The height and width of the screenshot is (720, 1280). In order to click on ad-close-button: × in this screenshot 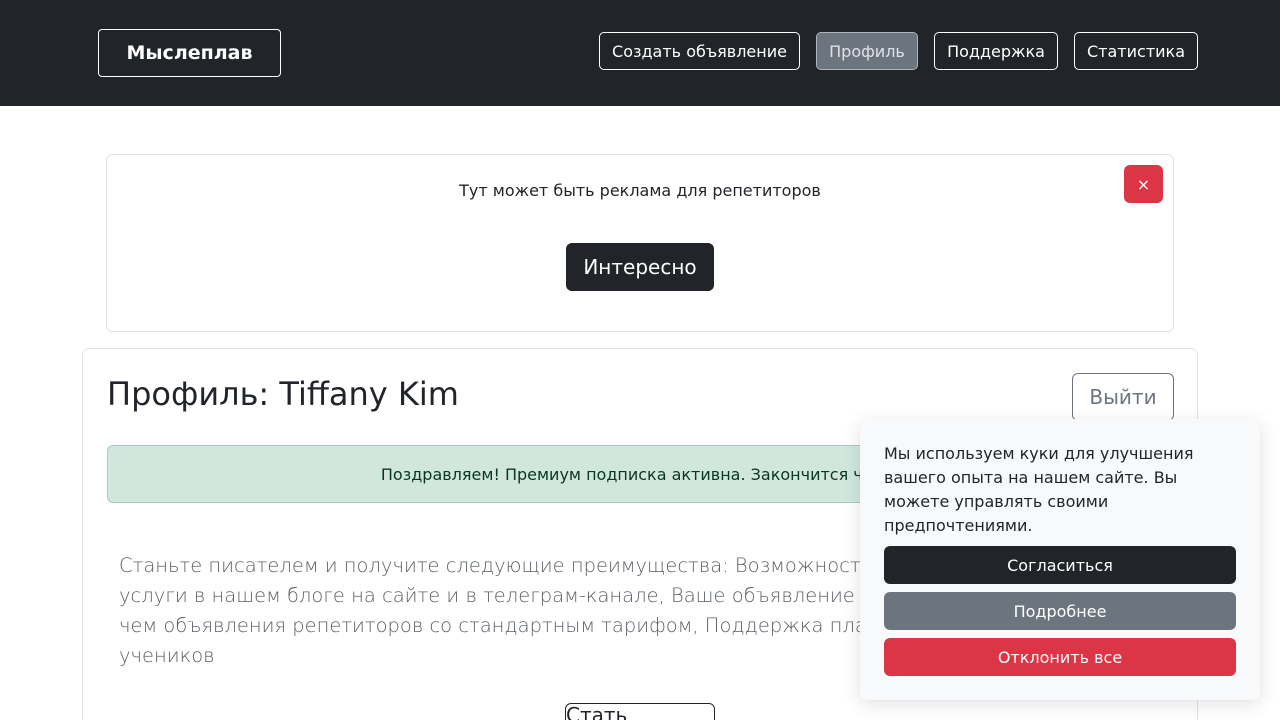, I will do `click(1143, 184)`.